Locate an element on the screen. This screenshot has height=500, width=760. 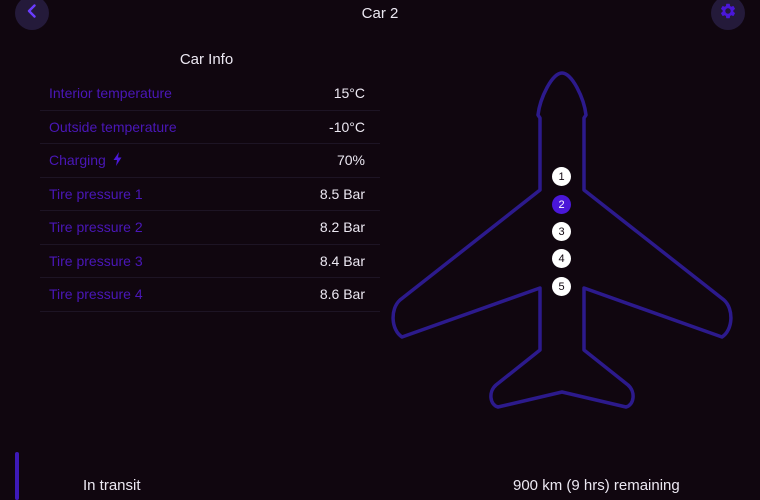
info-row-outside-temperature: Outside temperature -10°C is located at coordinates (210, 127).